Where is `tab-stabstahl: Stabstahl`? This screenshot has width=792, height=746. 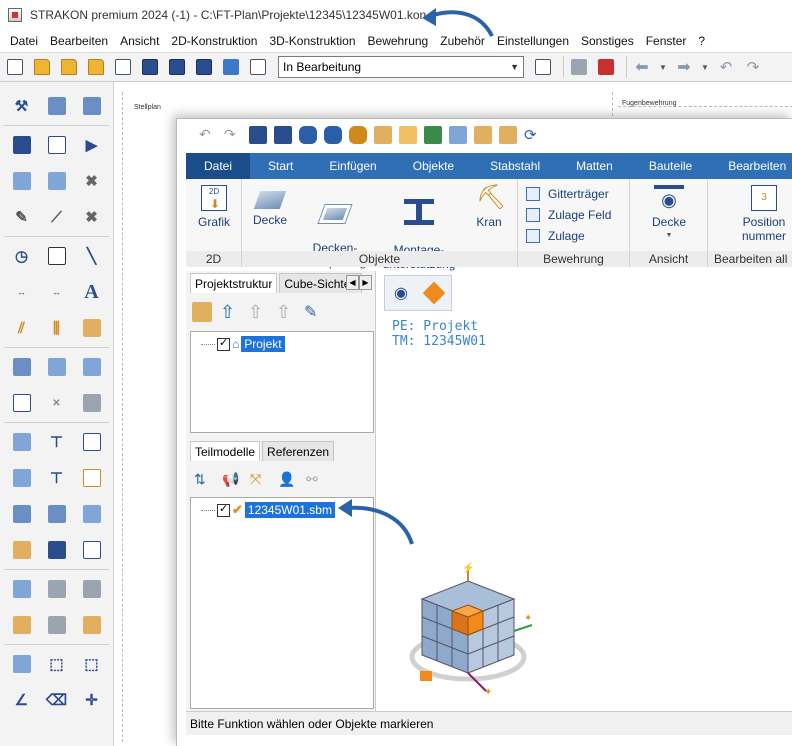 tab-stabstahl: Stabstahl is located at coordinates (515, 166).